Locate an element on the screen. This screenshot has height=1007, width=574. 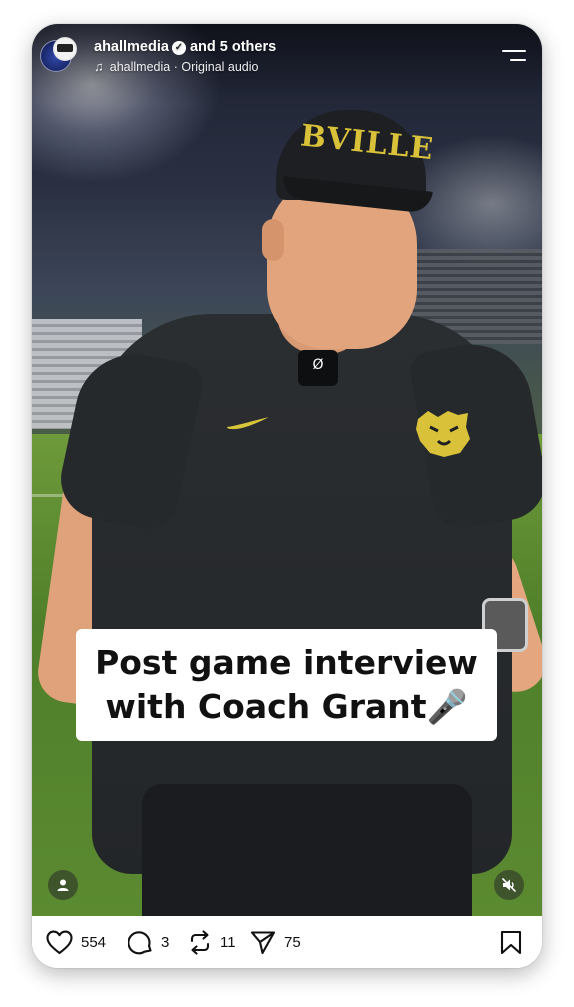
action-bar: 554 3 11 75 is located at coordinates (287, 942).